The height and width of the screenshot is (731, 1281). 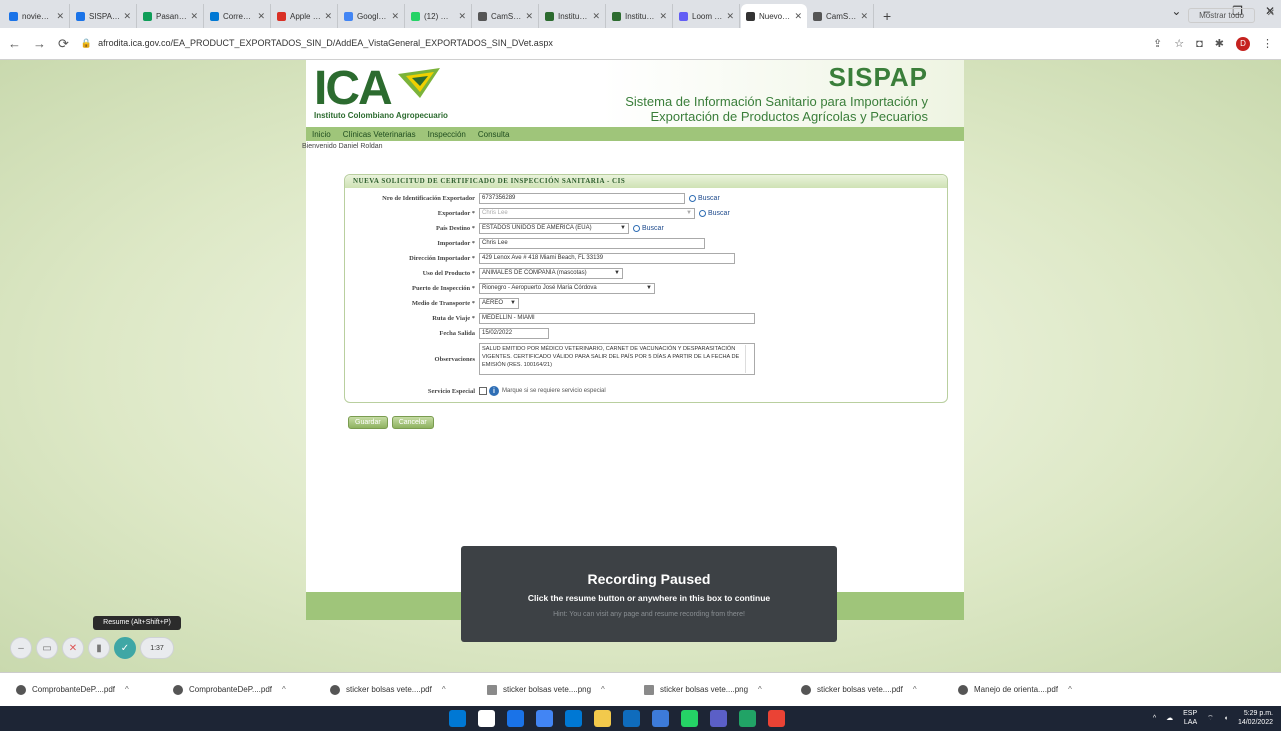 I want to click on browser-tab: Apple Mus✕, so click(x=305, y=16).